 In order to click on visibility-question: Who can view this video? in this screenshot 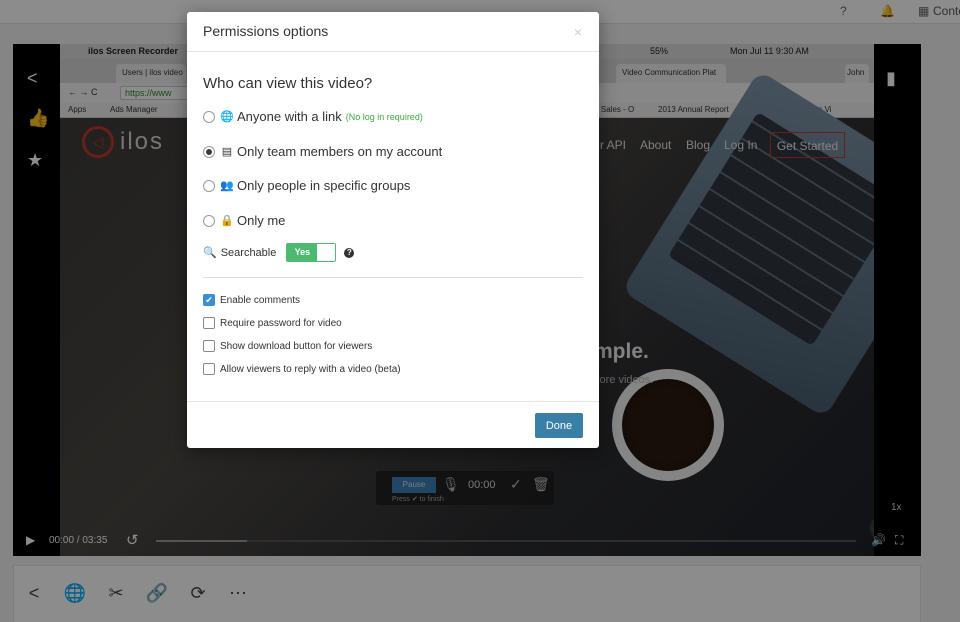, I will do `click(288, 83)`.